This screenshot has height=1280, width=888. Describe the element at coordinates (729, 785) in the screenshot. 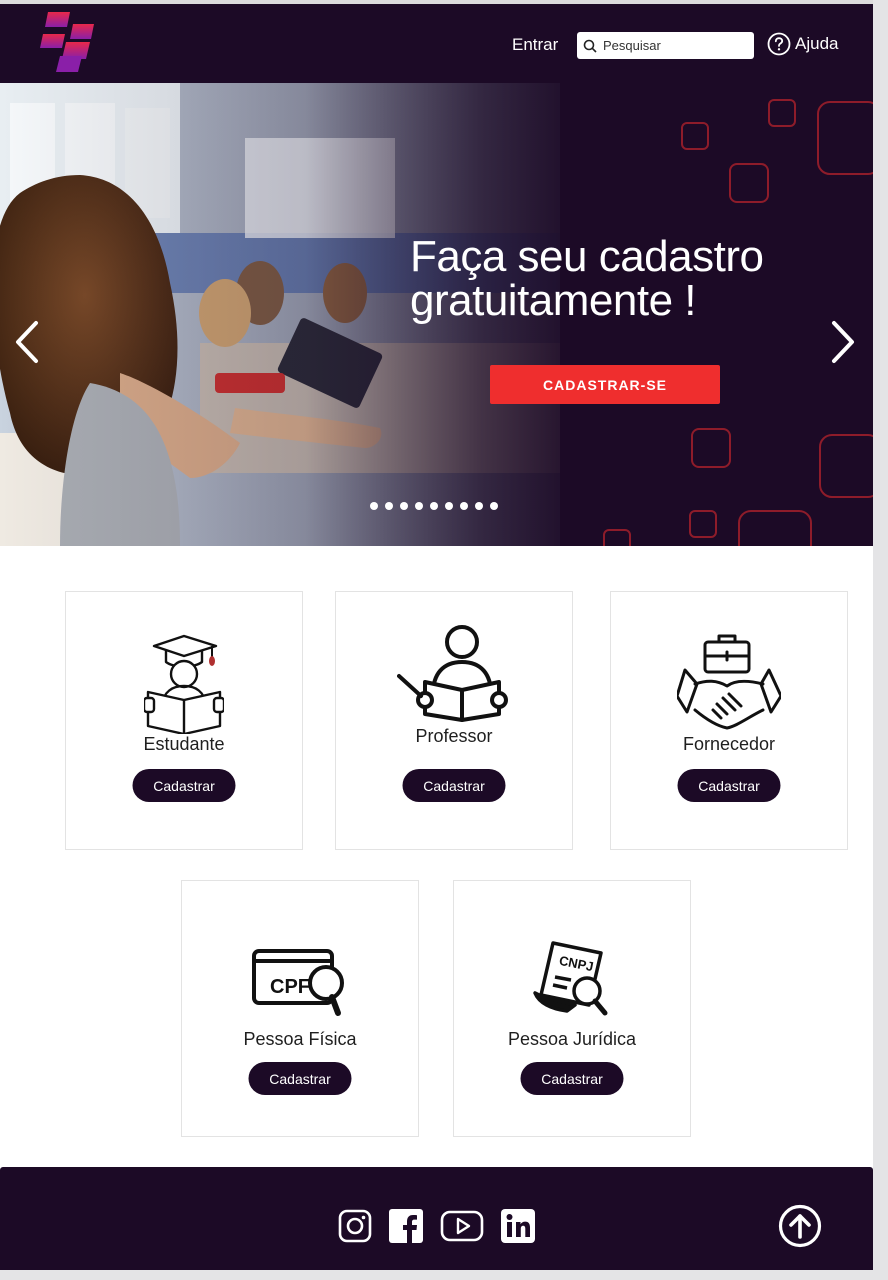

I see `register-supplier-button: Cadastrar` at that location.